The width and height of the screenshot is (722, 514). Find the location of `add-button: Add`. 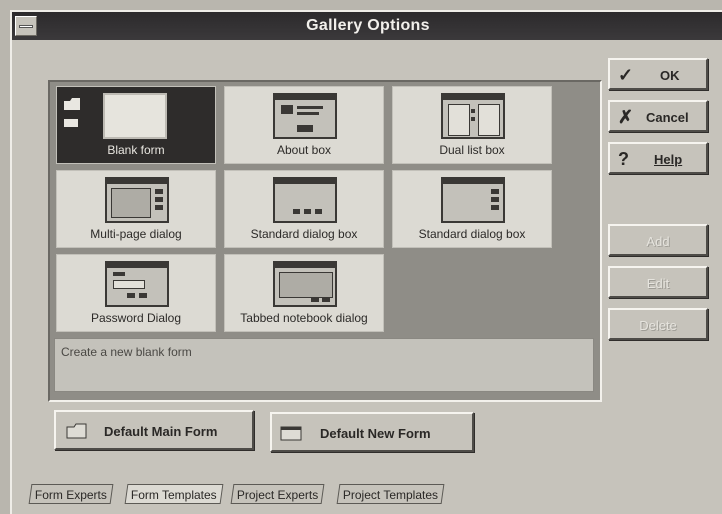

add-button: Add is located at coordinates (658, 240).